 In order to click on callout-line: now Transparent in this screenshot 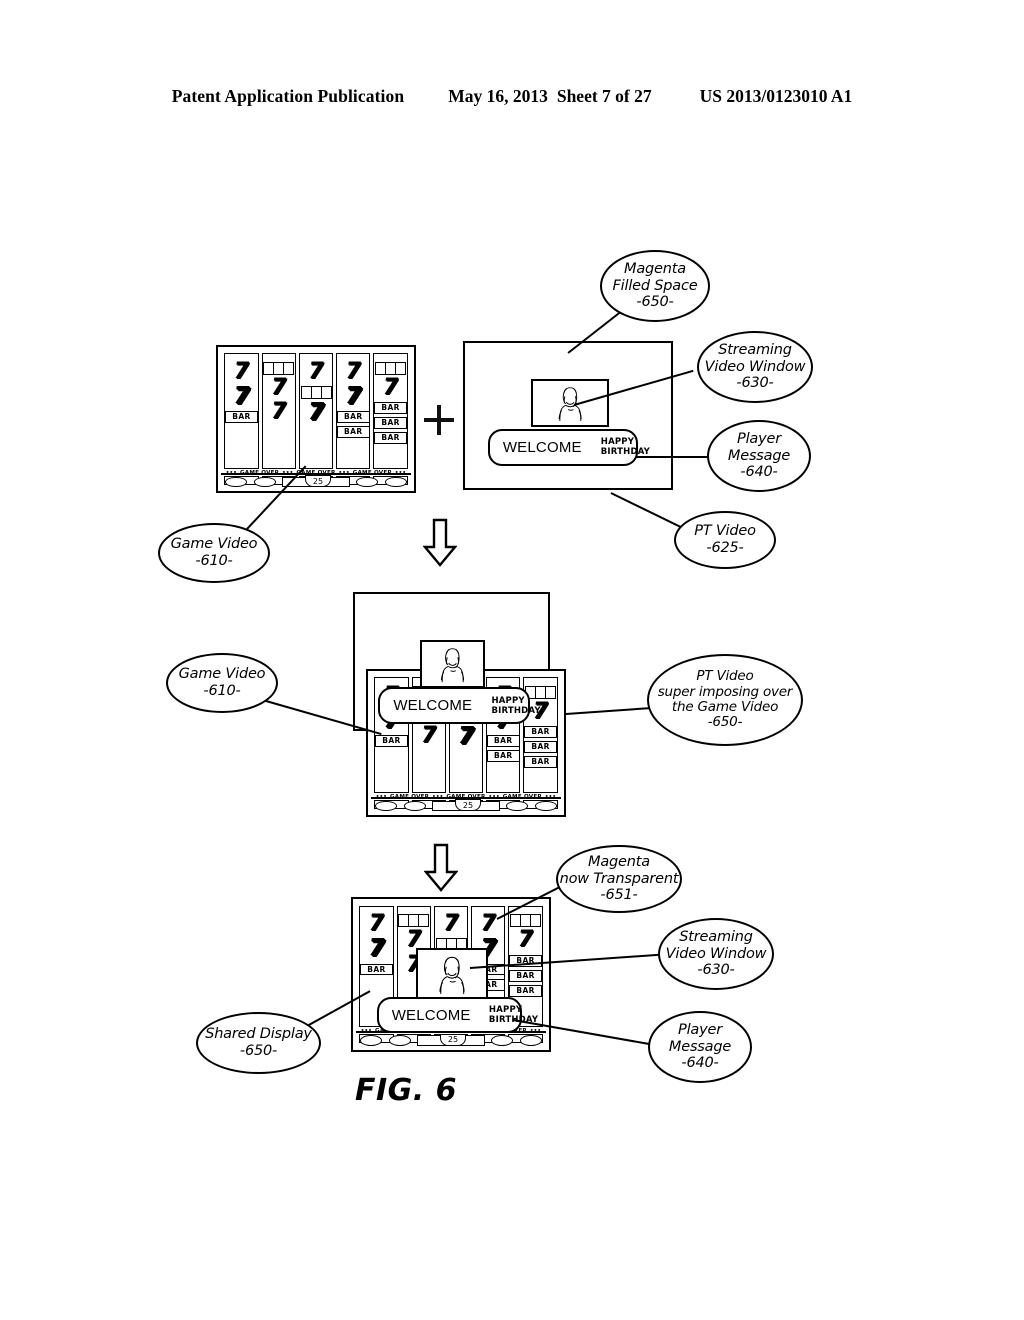, I will do `click(619, 878)`.